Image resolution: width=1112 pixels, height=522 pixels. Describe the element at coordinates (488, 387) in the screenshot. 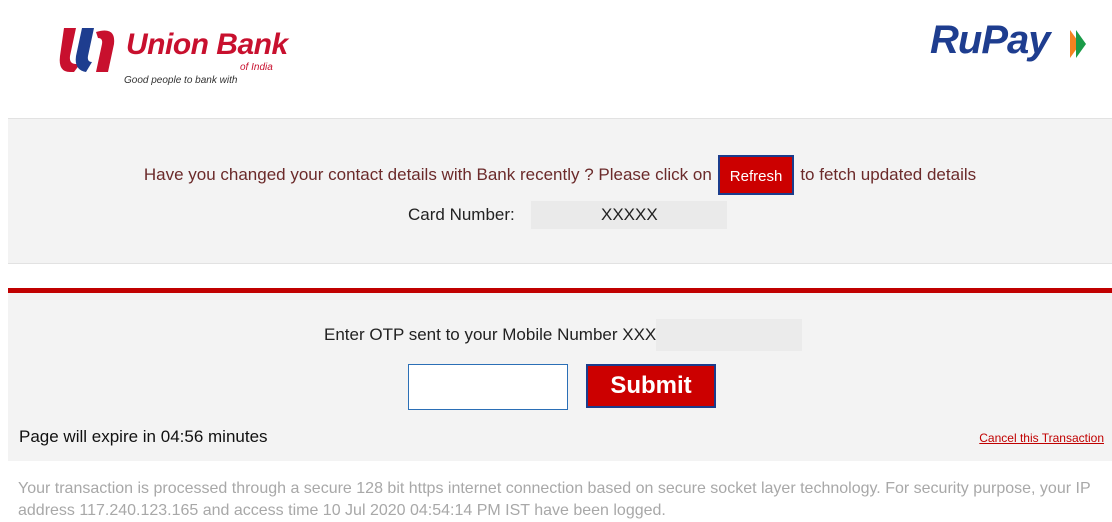

I see `otp-input` at that location.